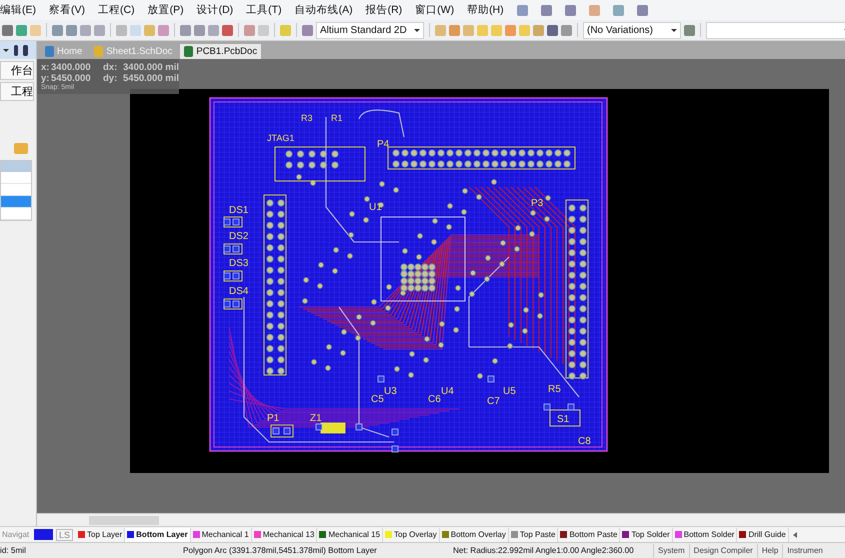  Describe the element at coordinates (71, 78) in the screenshot. I see `readout-text: 5450.000` at that location.